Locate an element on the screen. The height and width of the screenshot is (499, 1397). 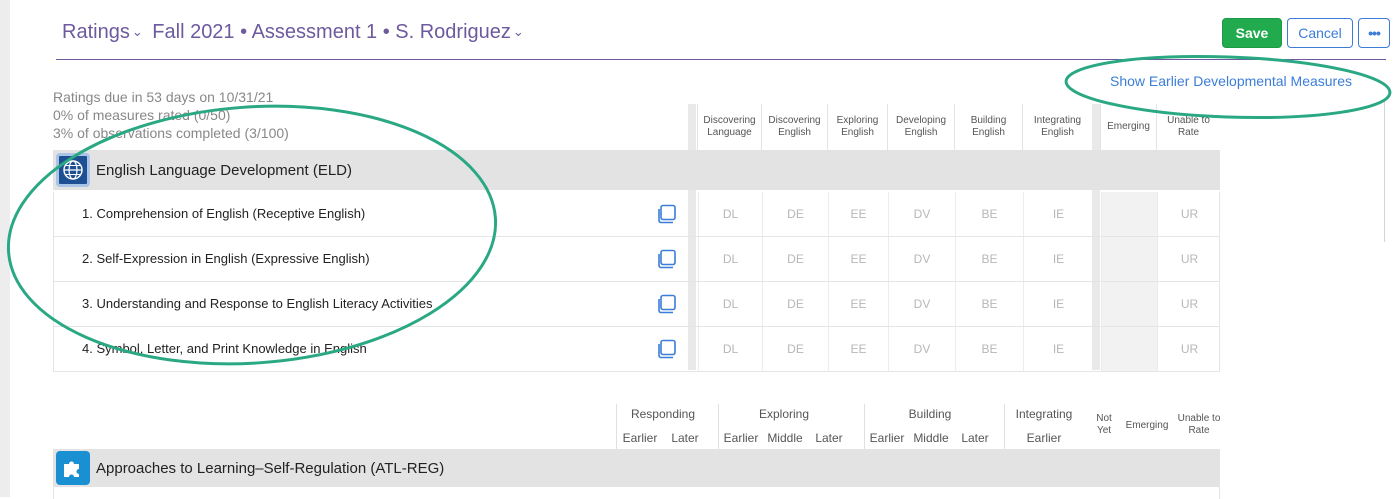
column-header: Developing English is located at coordinates (920, 127).